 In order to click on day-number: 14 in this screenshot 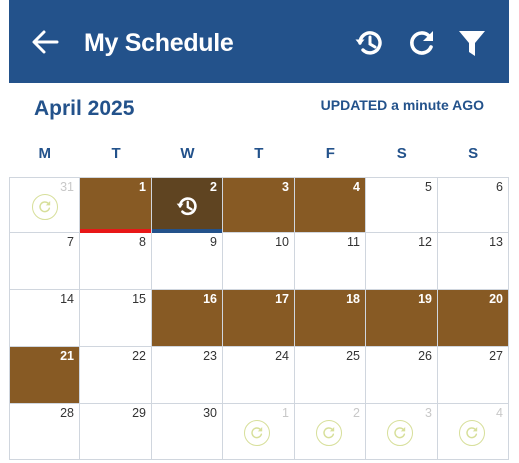, I will do `click(67, 299)`.